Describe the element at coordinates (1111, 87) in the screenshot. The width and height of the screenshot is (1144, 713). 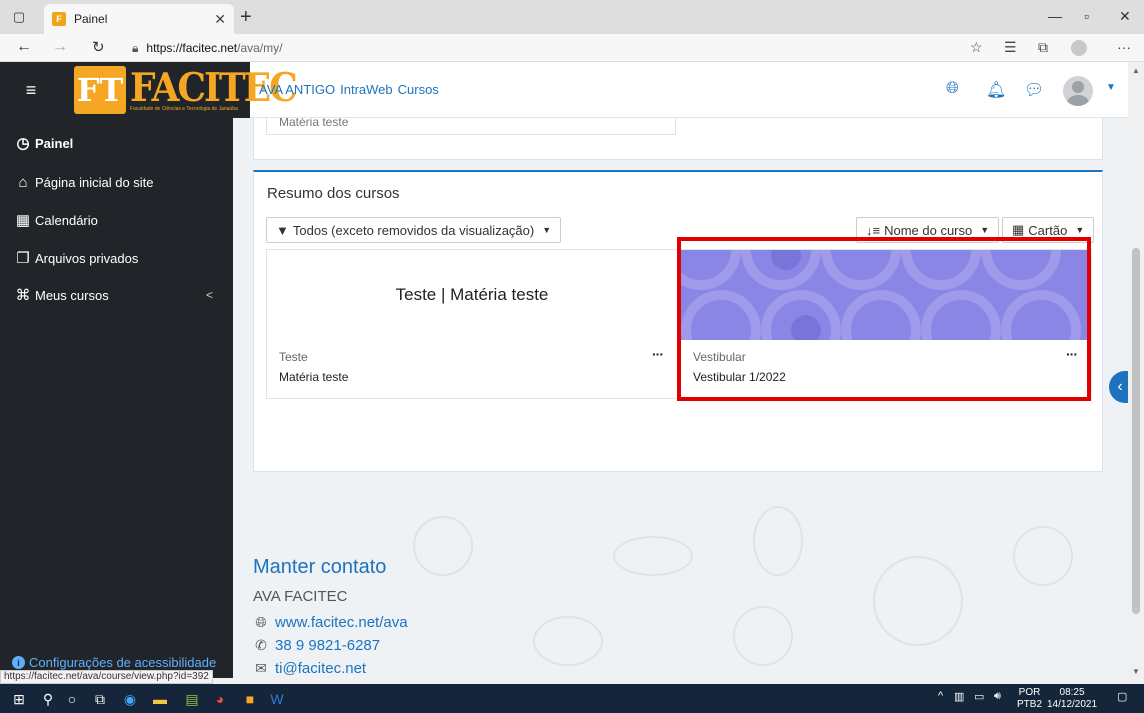
I see `user-menu-caret-icon: ▼` at that location.